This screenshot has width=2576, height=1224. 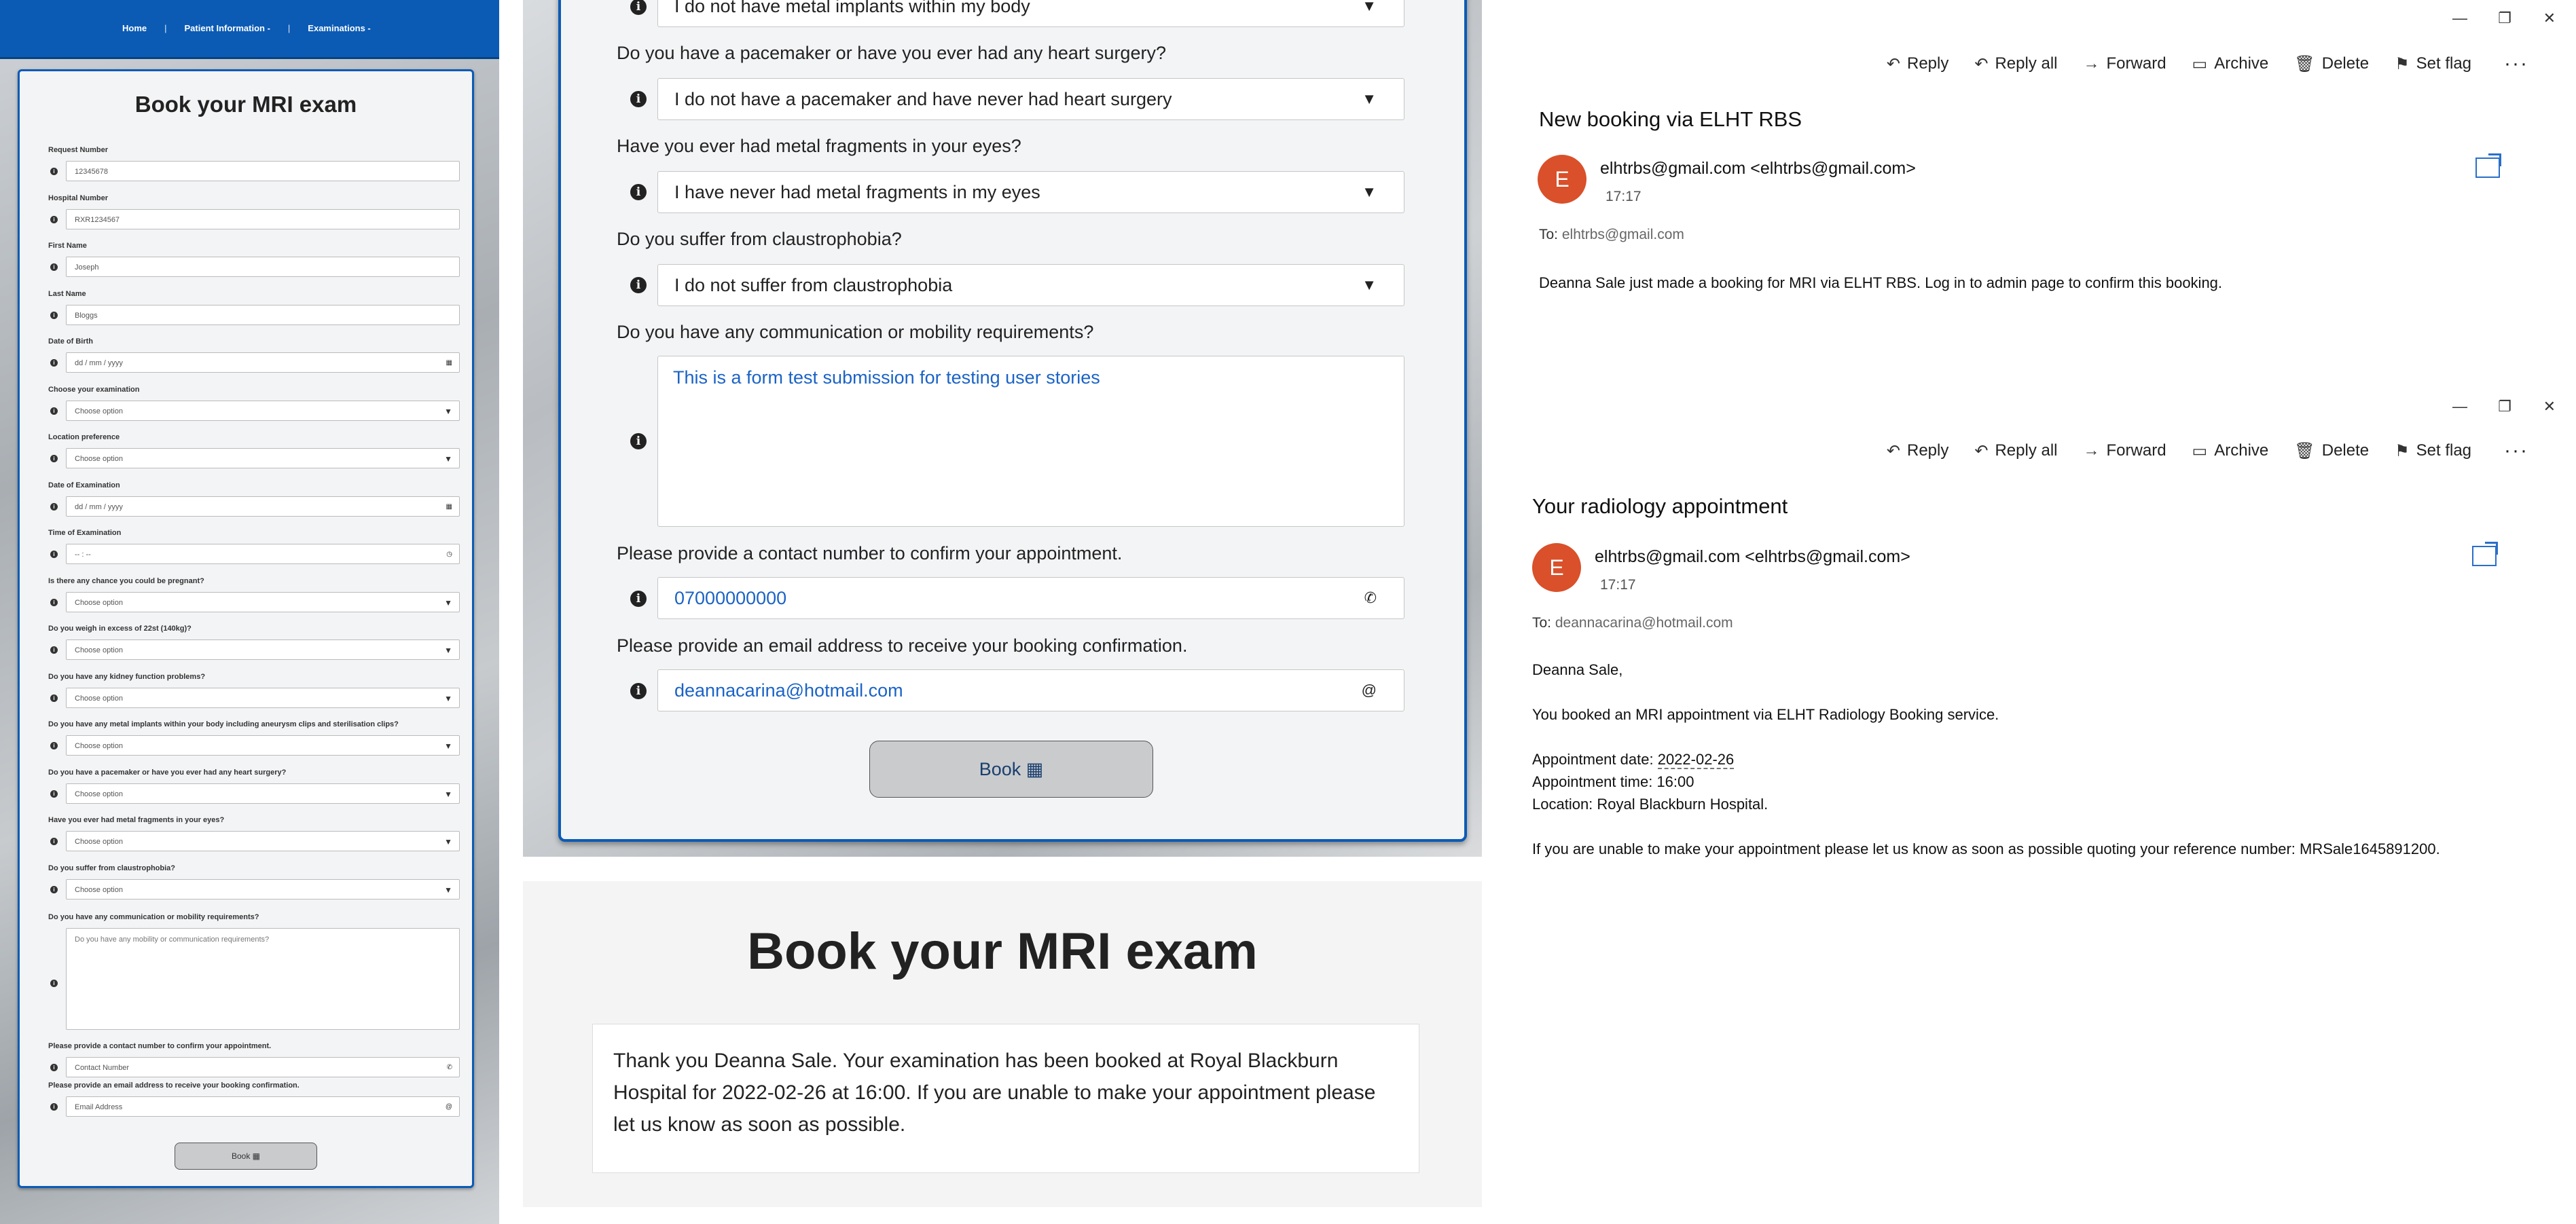 What do you see at coordinates (1578, 669) in the screenshot?
I see `body-greeting: Deanna Sale,` at bounding box center [1578, 669].